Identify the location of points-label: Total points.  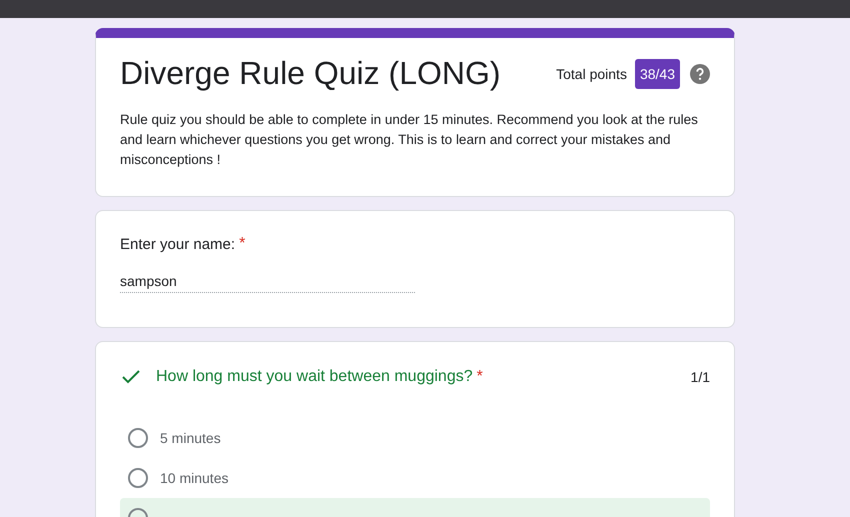
(591, 74).